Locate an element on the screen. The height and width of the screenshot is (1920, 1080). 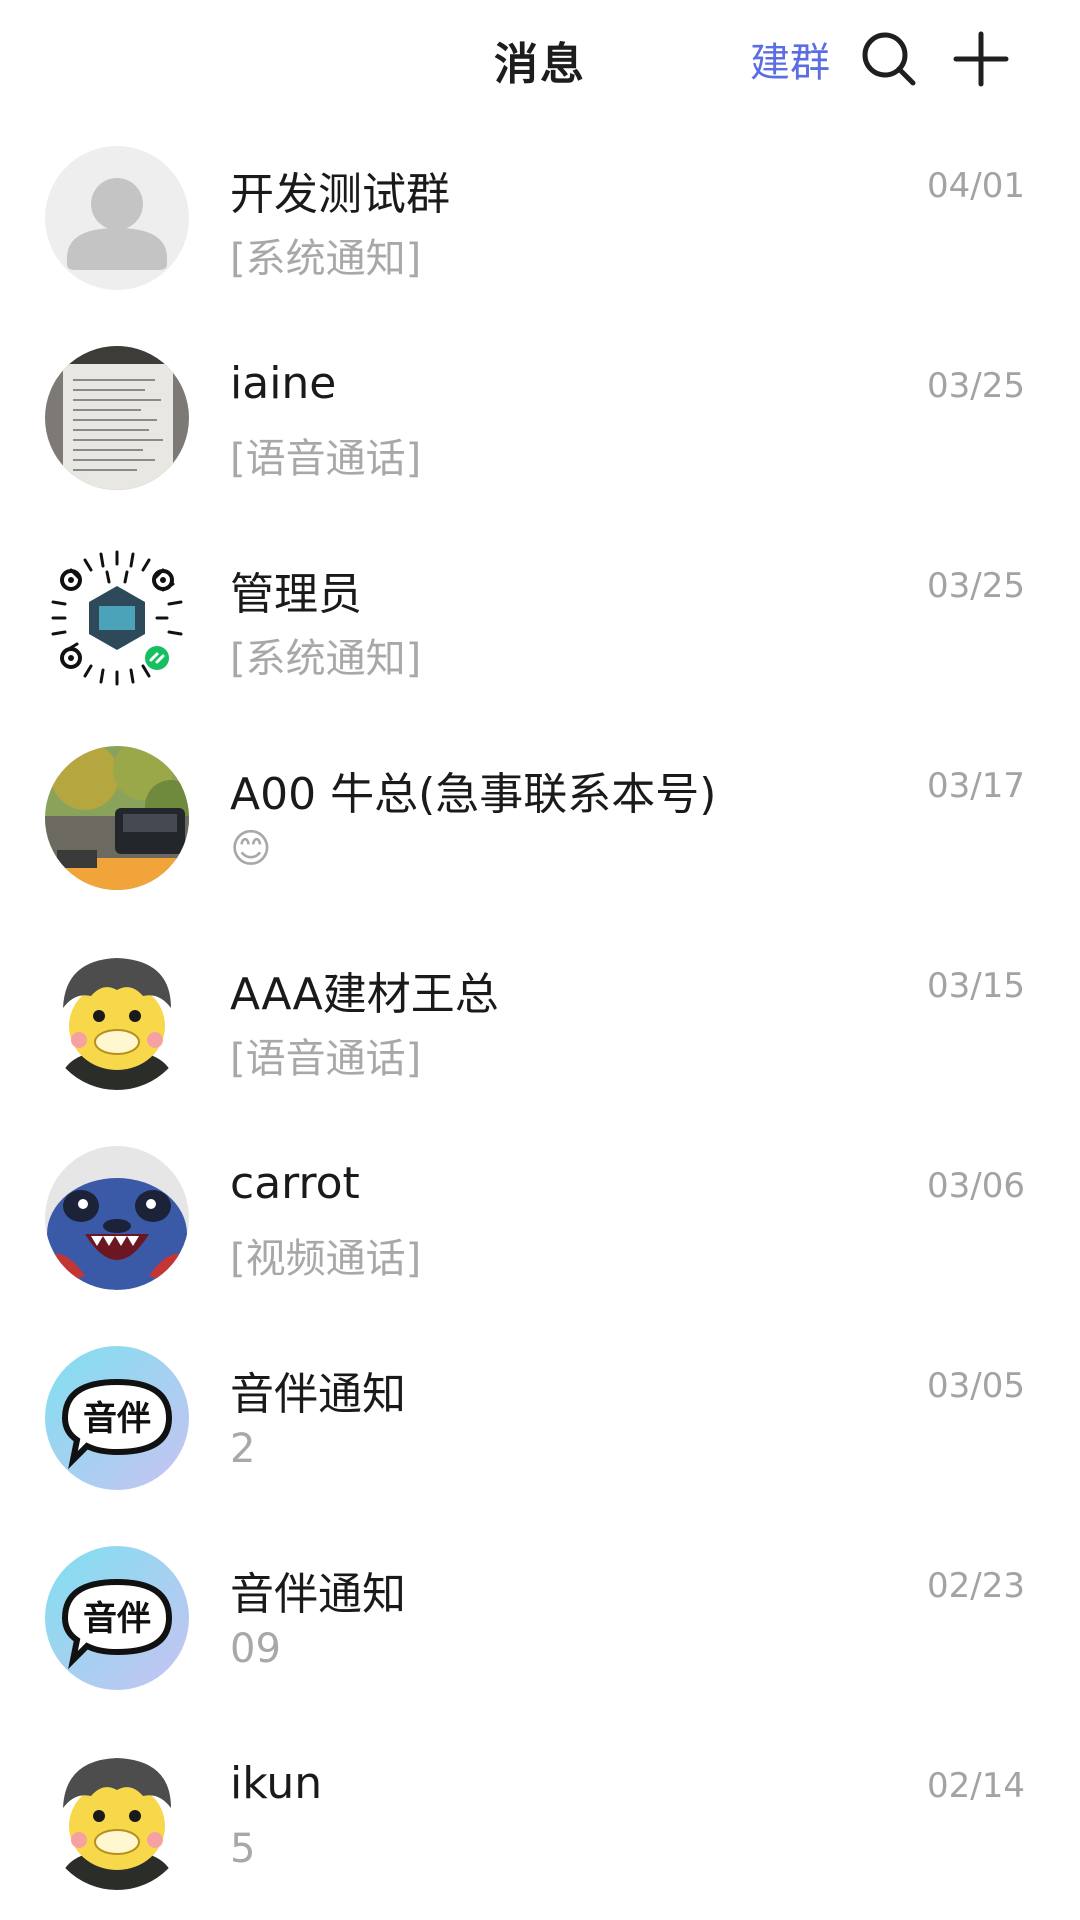
conversation-name: 管理员 is located at coordinates (296, 594).